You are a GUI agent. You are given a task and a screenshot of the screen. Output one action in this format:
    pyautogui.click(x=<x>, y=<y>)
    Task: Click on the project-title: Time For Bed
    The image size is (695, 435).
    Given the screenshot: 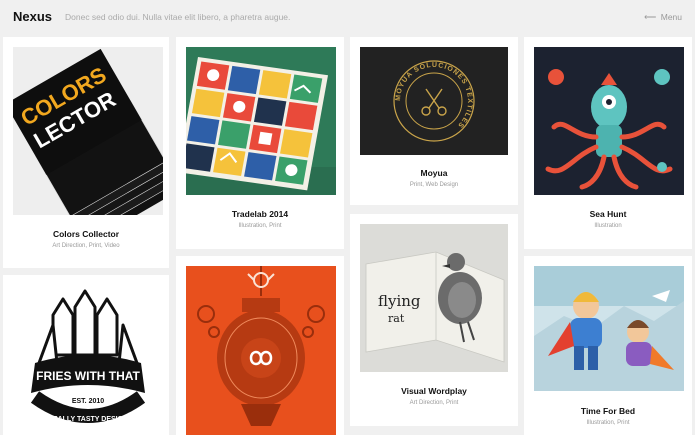 What is the action you would take?
    pyautogui.click(x=608, y=411)
    